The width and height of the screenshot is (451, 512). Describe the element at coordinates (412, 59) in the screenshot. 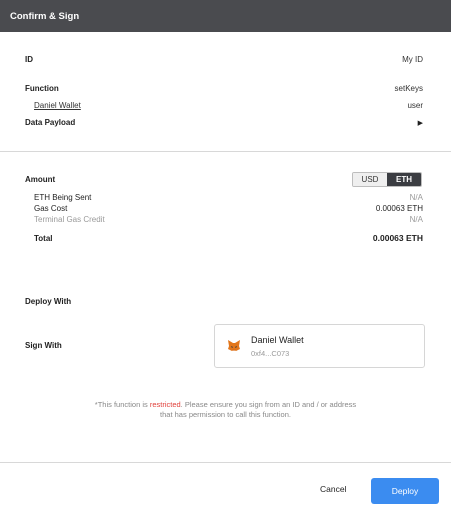

I see `id-value: My ID` at that location.